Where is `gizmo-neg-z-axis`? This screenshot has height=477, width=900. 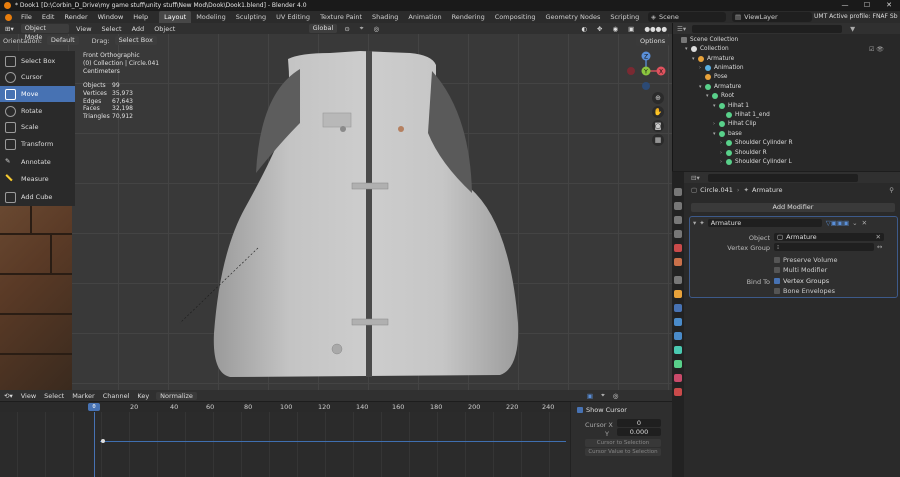
gizmo-neg-z-axis is located at coordinates (646, 86).